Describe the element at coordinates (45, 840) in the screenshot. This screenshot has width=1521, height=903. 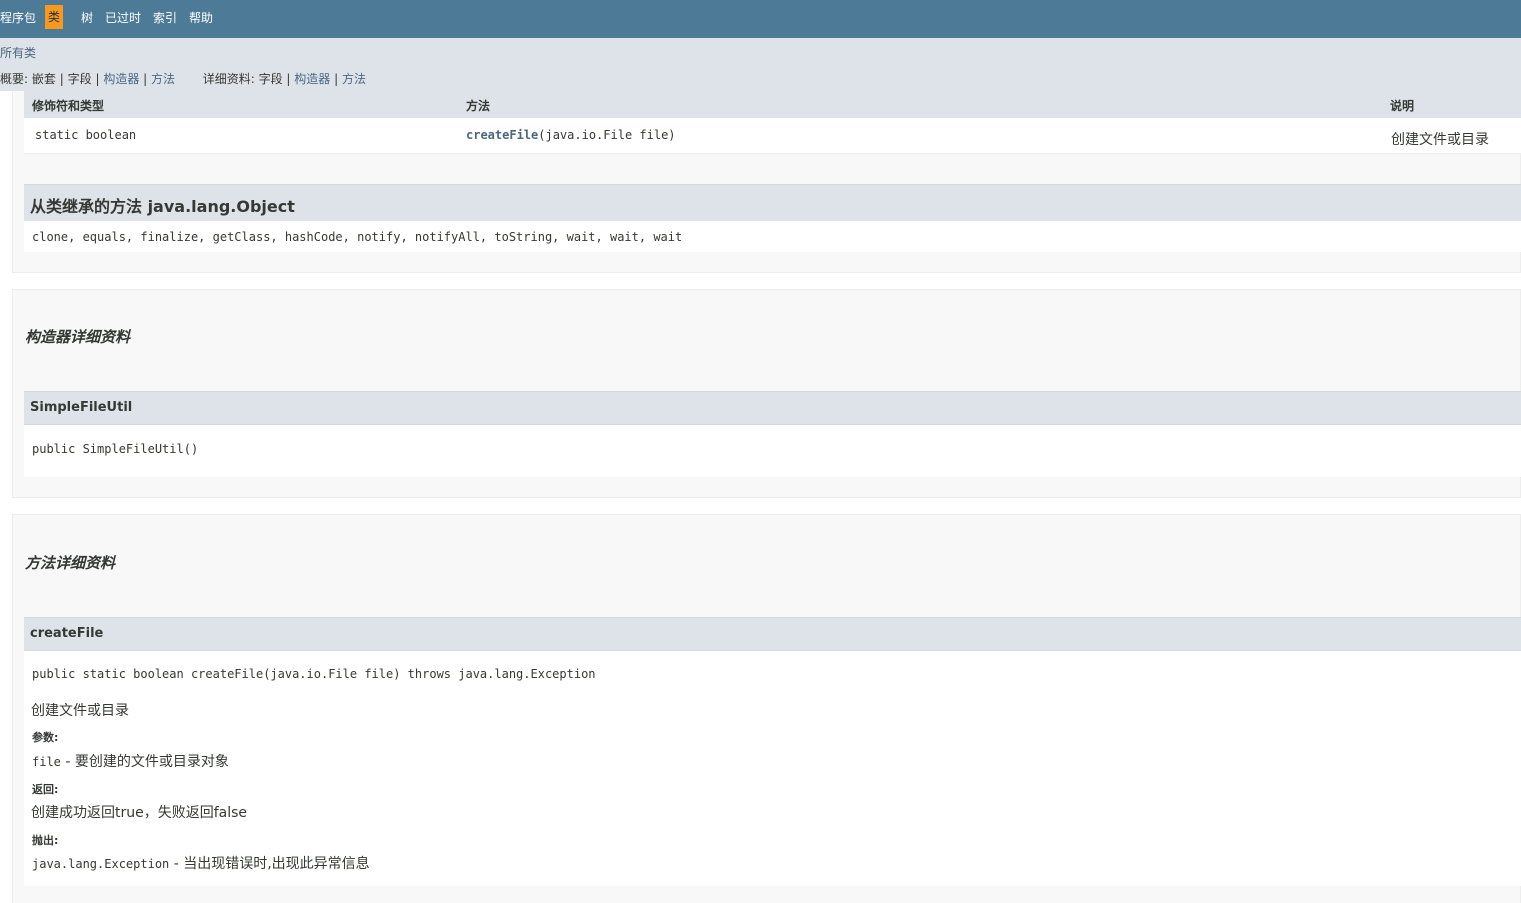
I see `throws-label: 抛出:` at that location.